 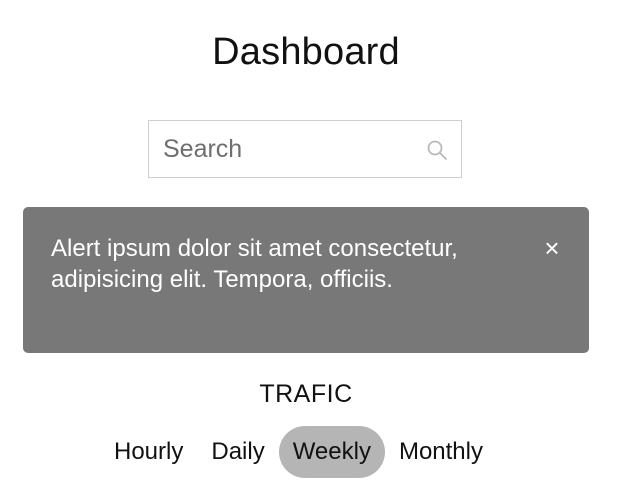 What do you see at coordinates (148, 452) in the screenshot?
I see `tab-hourly: Hourly` at bounding box center [148, 452].